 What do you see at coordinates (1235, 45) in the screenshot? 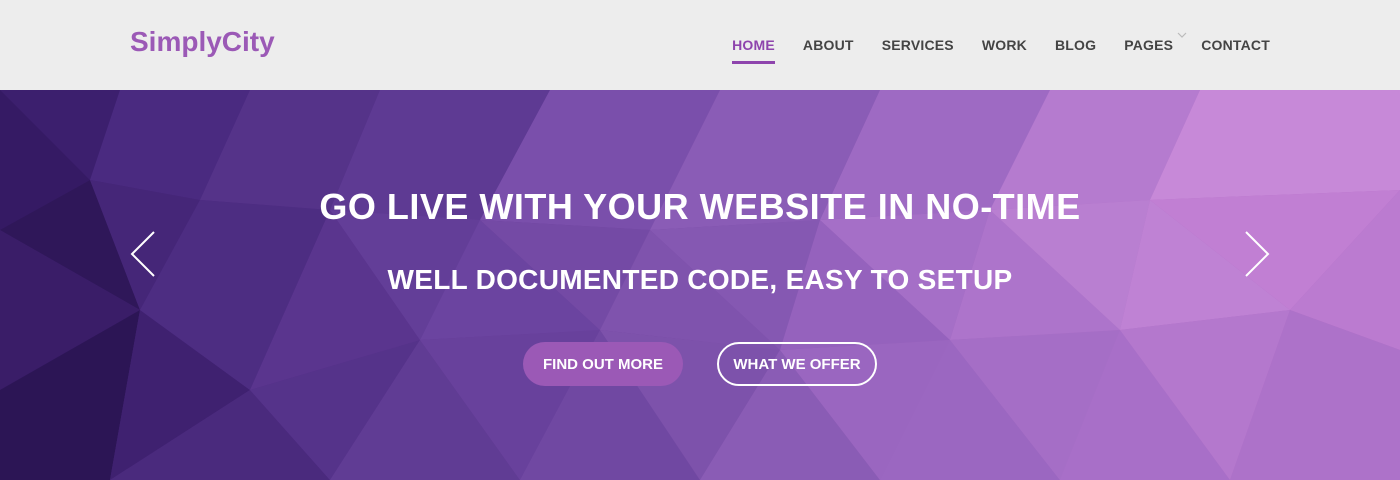
I see `nav-item-contact: CONTACT` at bounding box center [1235, 45].